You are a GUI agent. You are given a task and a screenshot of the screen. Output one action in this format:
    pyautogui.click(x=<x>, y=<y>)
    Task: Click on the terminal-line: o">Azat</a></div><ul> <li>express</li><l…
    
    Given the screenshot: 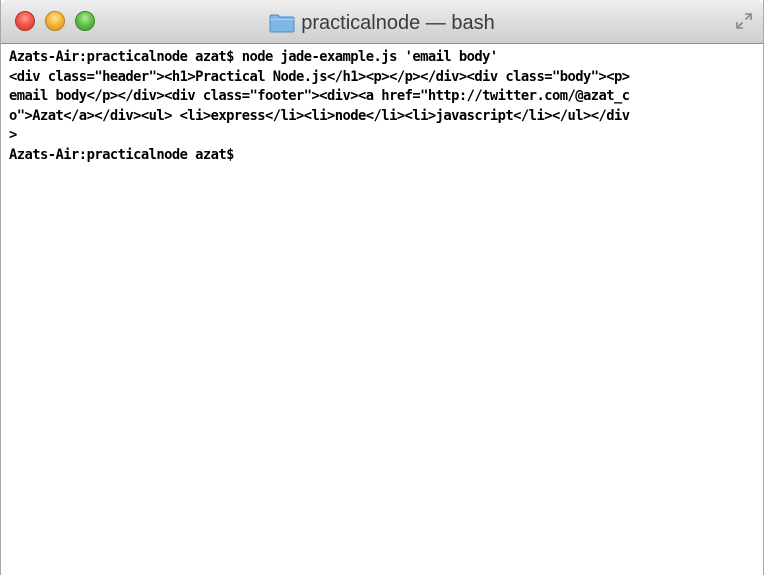 What is the action you would take?
    pyautogui.click(x=319, y=115)
    